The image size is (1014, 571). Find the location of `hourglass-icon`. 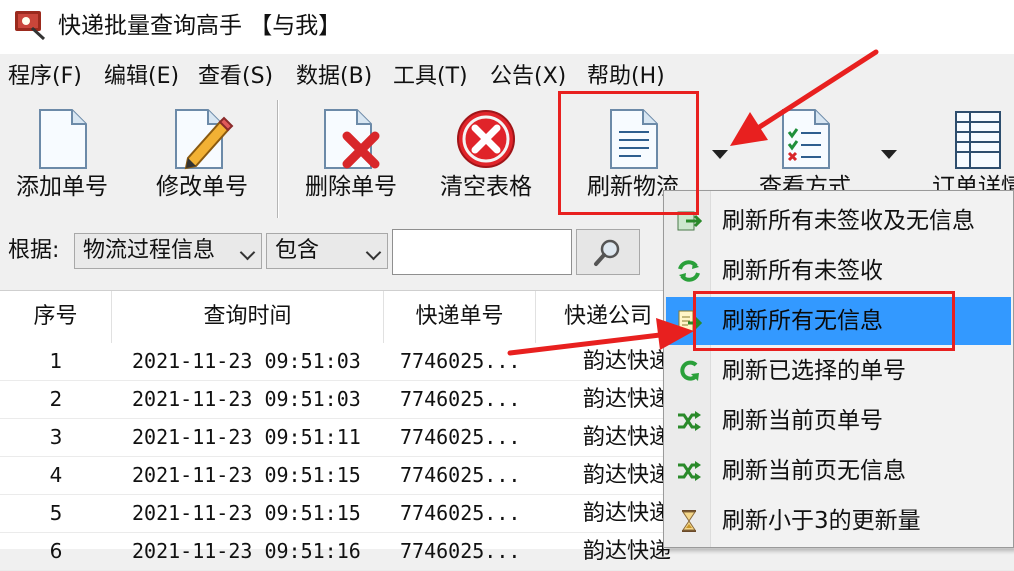

hourglass-icon is located at coordinates (689, 521).